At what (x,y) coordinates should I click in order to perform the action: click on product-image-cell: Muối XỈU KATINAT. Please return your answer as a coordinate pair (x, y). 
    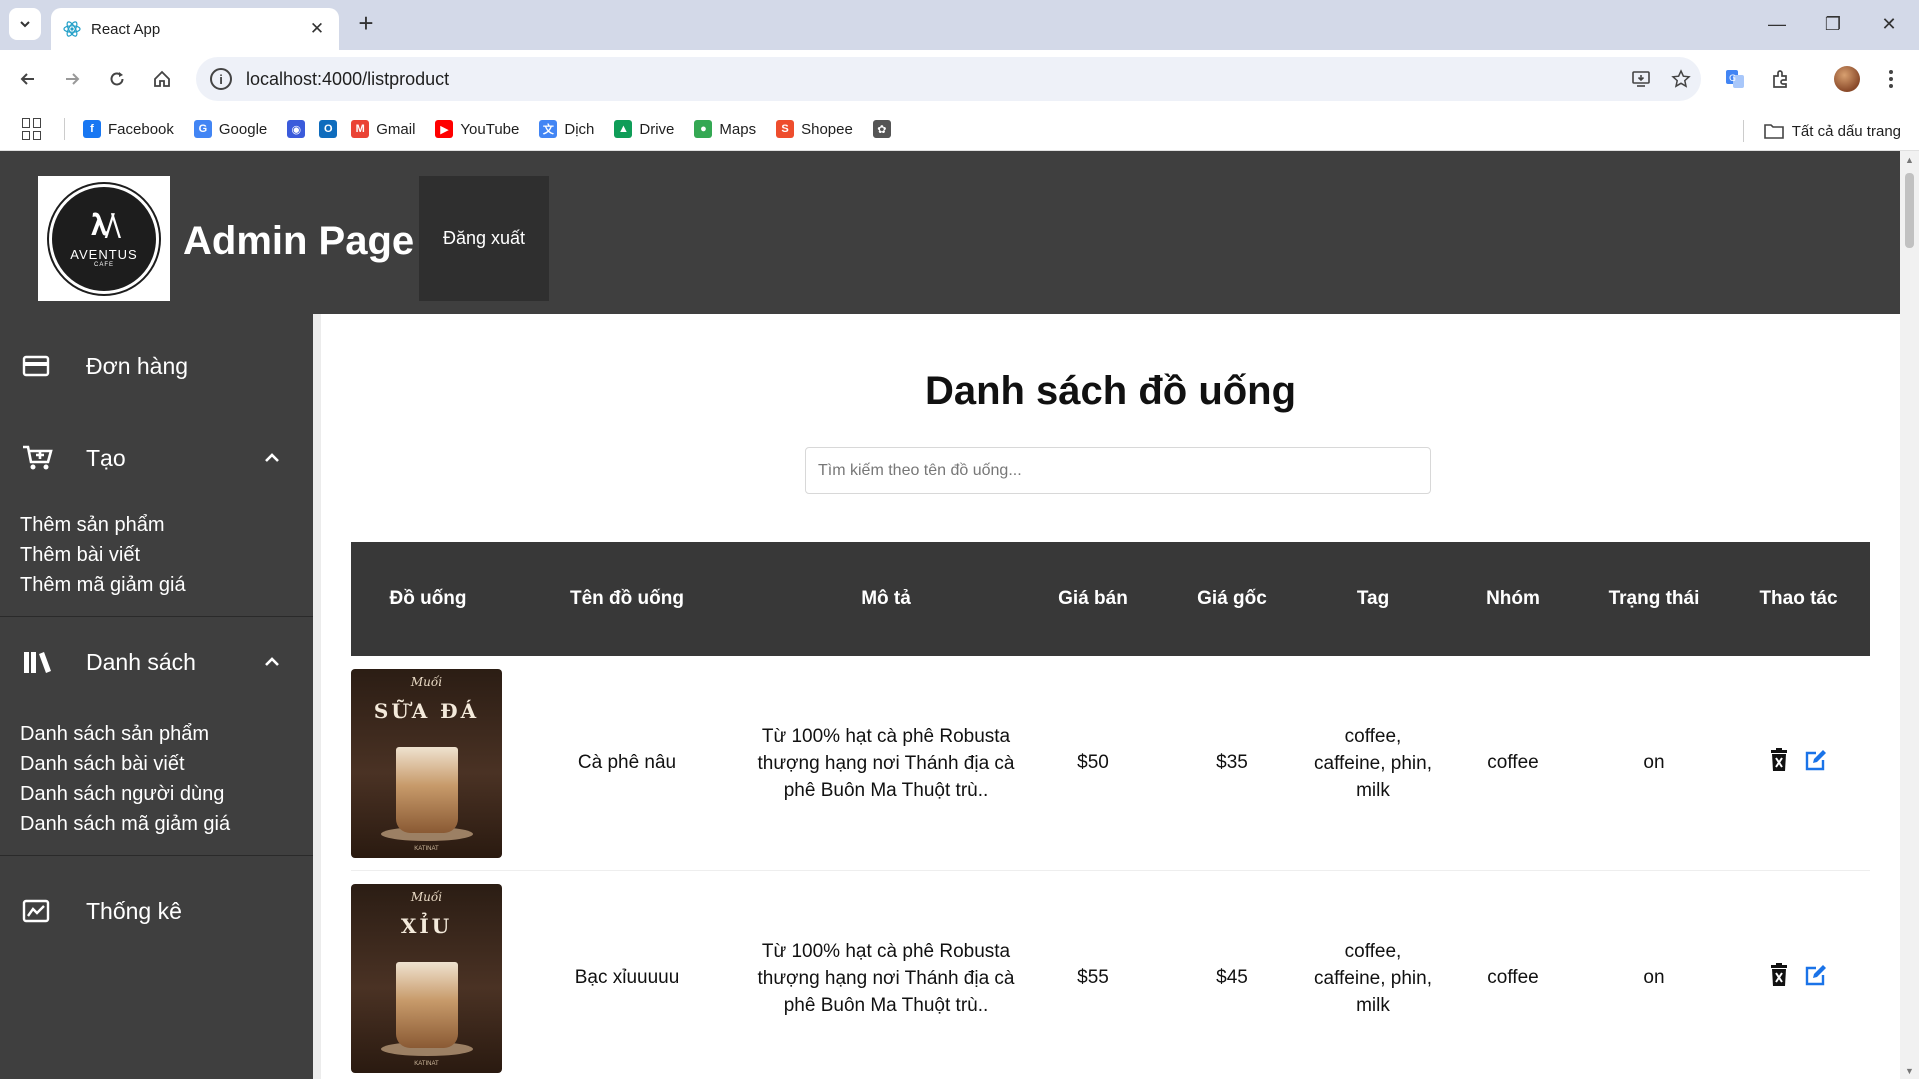
    Looking at the image, I should click on (428, 978).